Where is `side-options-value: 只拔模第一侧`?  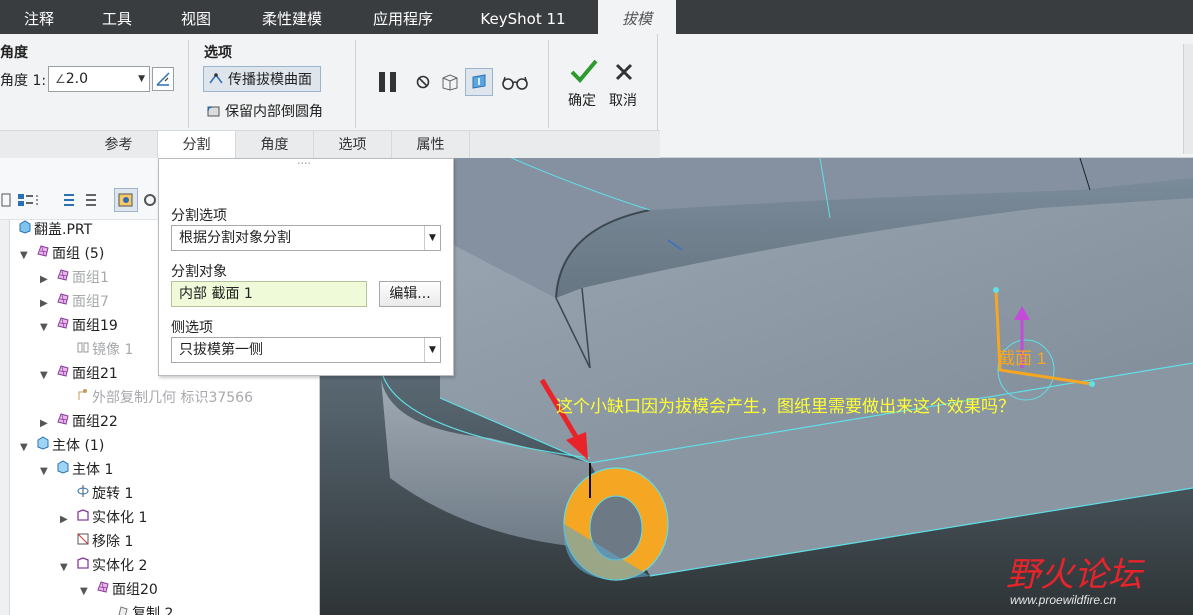 side-options-value: 只拔模第一侧 is located at coordinates (221, 350).